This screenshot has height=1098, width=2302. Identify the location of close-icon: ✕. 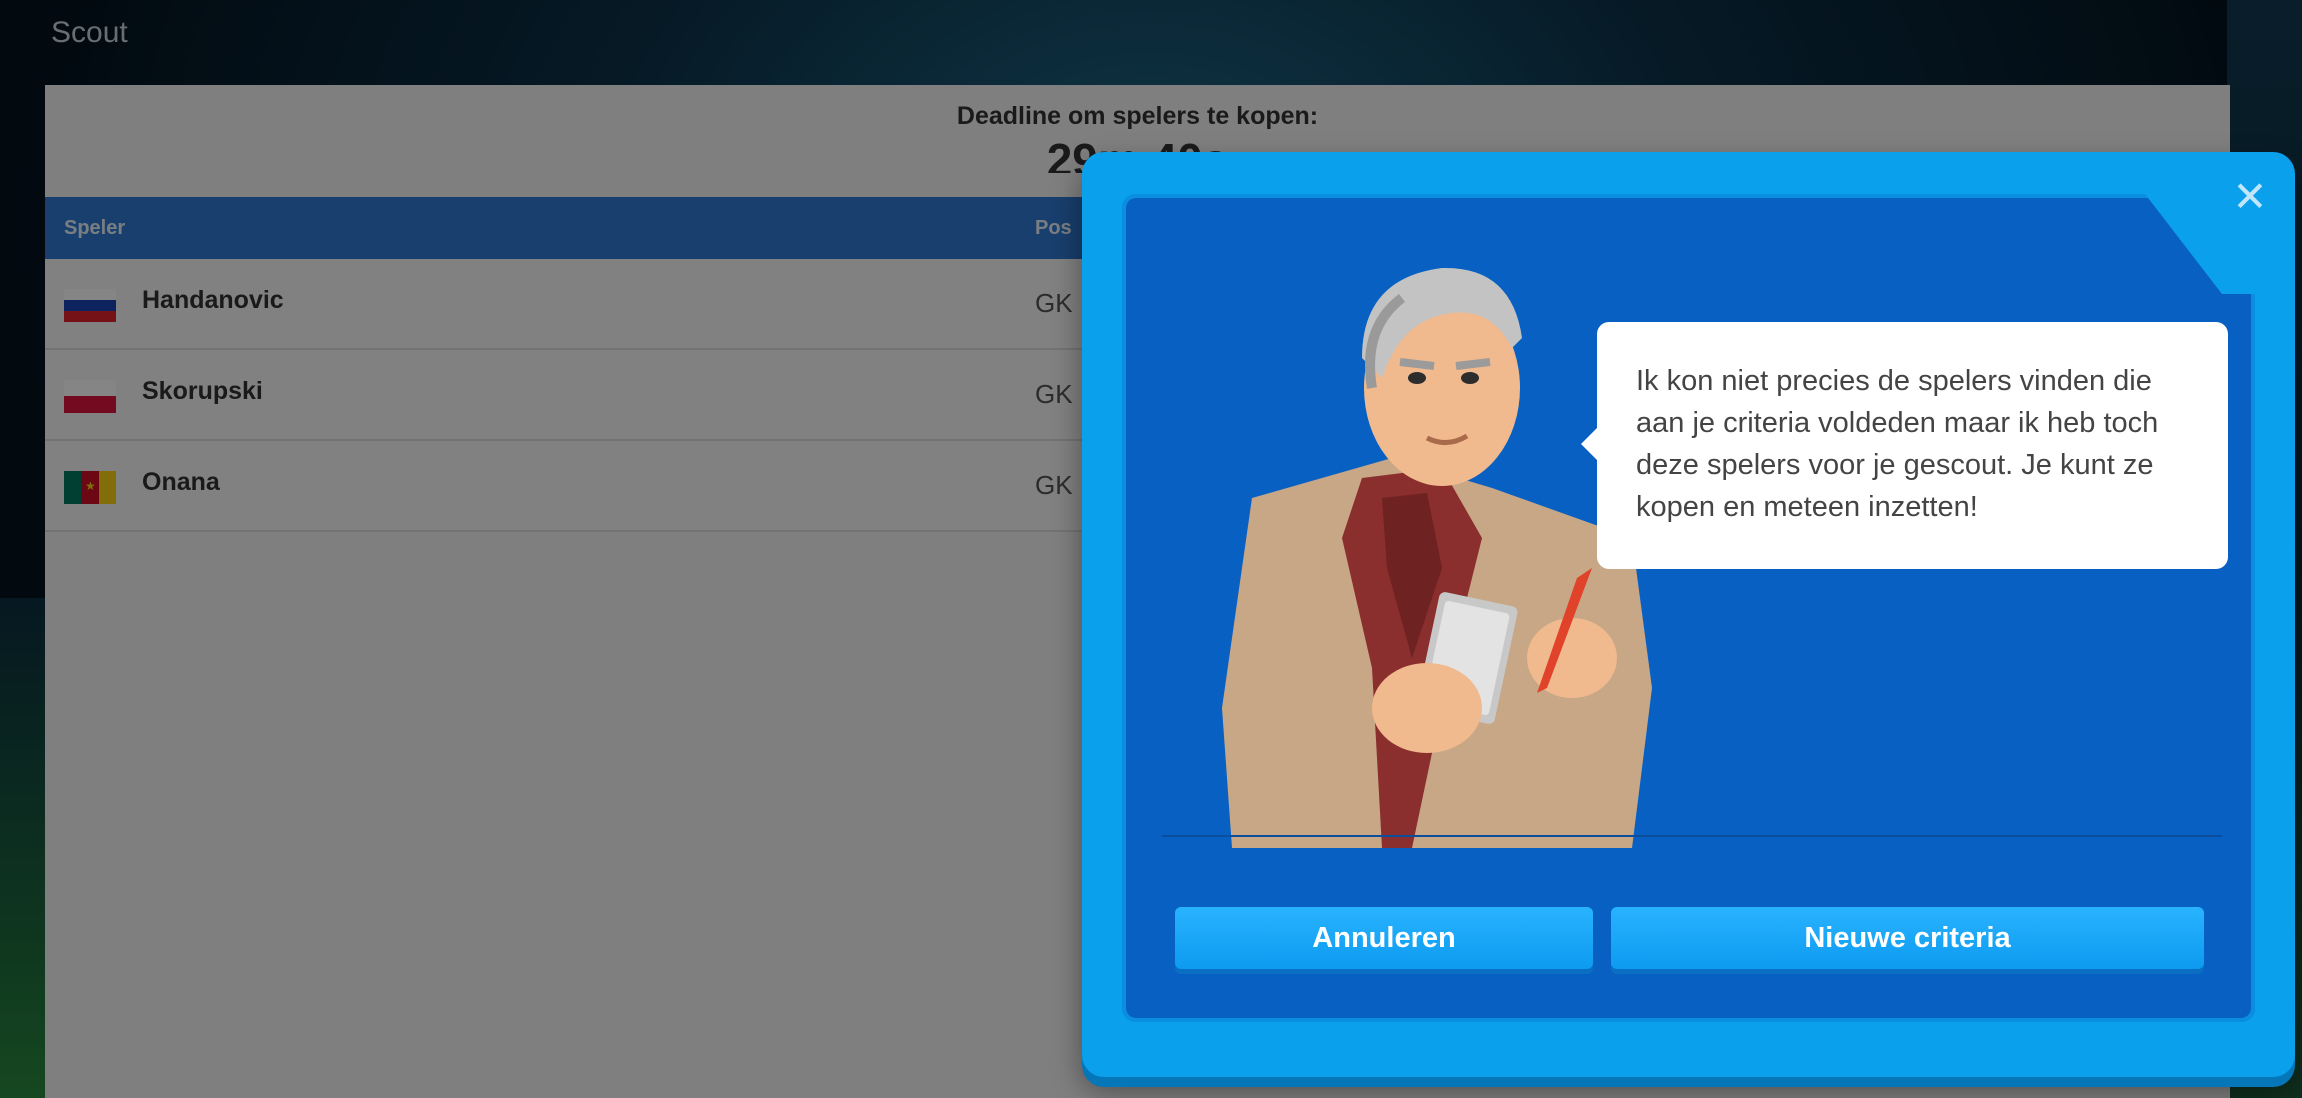
(2250, 197).